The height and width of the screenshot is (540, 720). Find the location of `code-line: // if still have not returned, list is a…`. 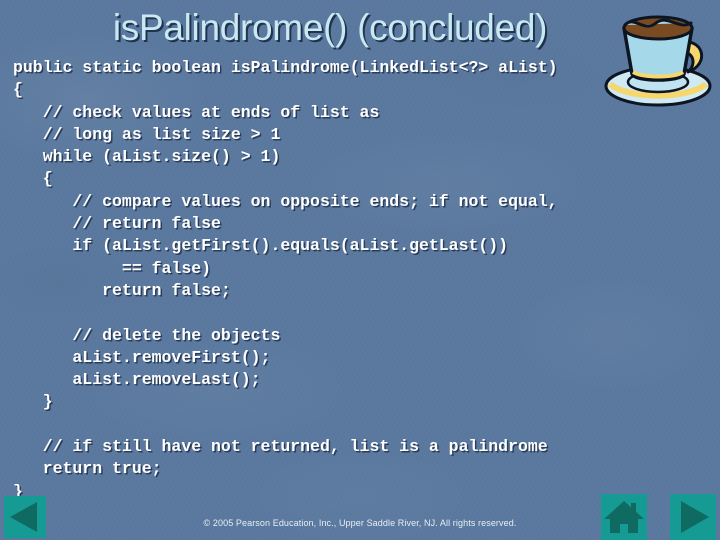

code-line: // if still have not returned, list is a… is located at coordinates (280, 447).